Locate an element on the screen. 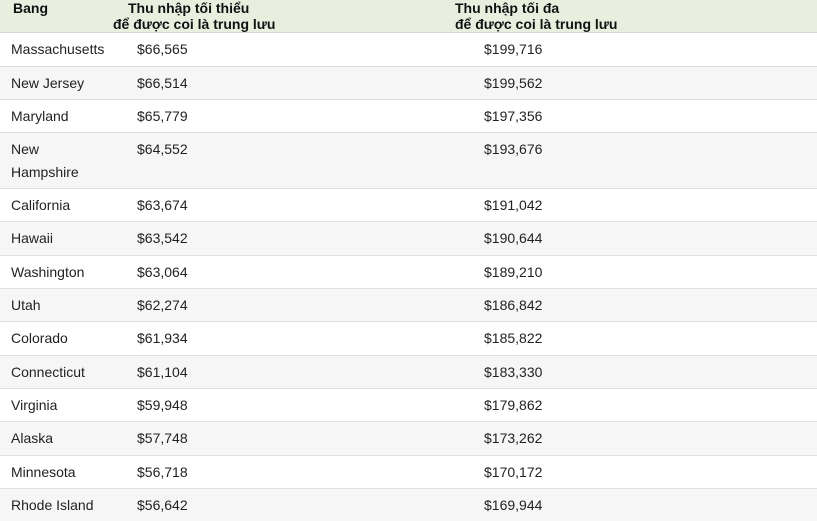 This screenshot has height=521, width=817. cell-max-income: $173,262 is located at coordinates (513, 438).